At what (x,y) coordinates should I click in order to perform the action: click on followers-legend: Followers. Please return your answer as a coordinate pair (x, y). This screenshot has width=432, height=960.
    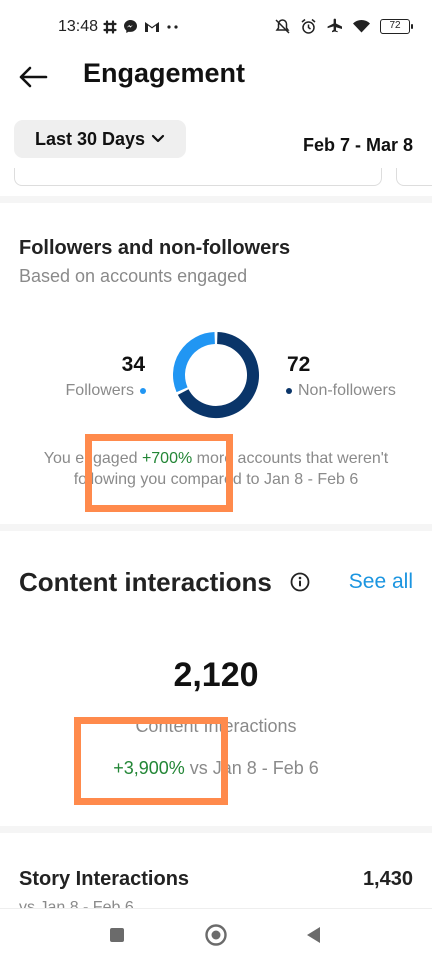
    Looking at the image, I should click on (106, 391).